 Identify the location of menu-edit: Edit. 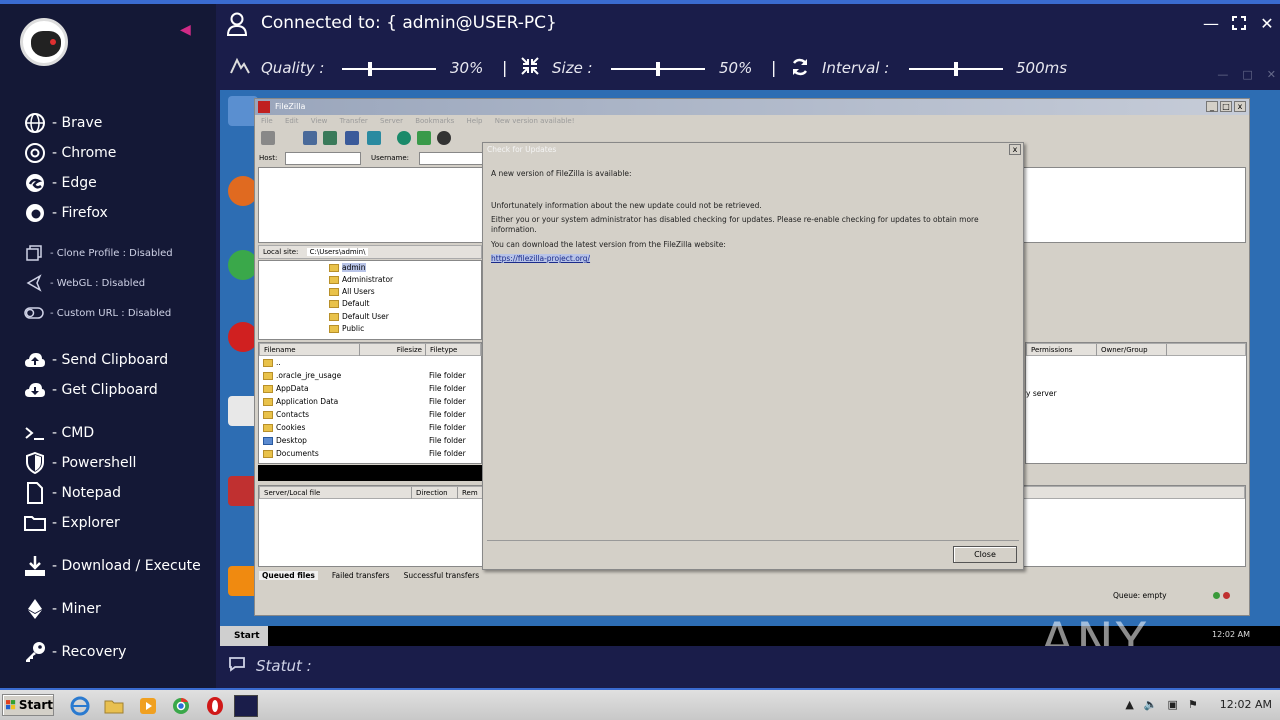
(292, 121).